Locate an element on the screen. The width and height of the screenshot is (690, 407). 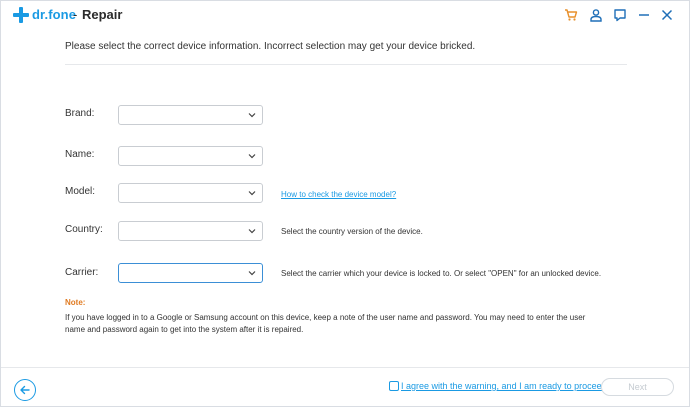
cart-icon is located at coordinates (571, 15).